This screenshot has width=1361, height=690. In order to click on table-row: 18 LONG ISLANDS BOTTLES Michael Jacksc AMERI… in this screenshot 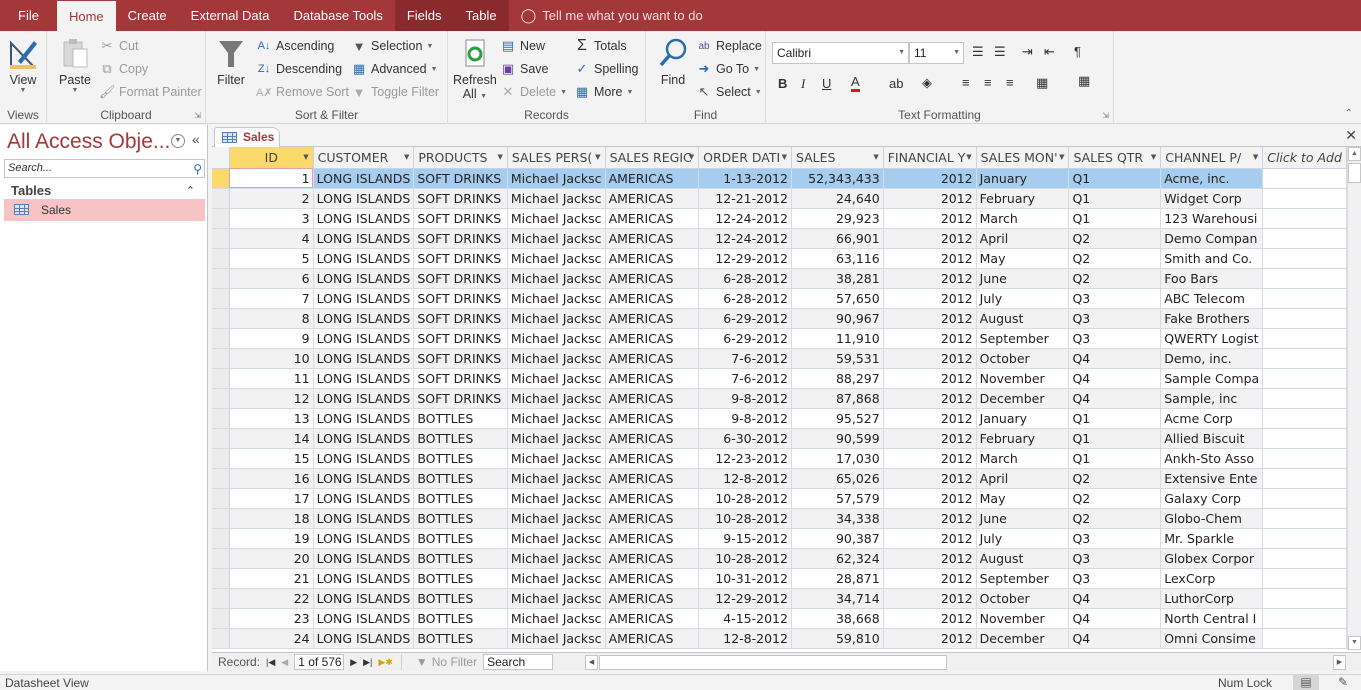, I will do `click(779, 518)`.